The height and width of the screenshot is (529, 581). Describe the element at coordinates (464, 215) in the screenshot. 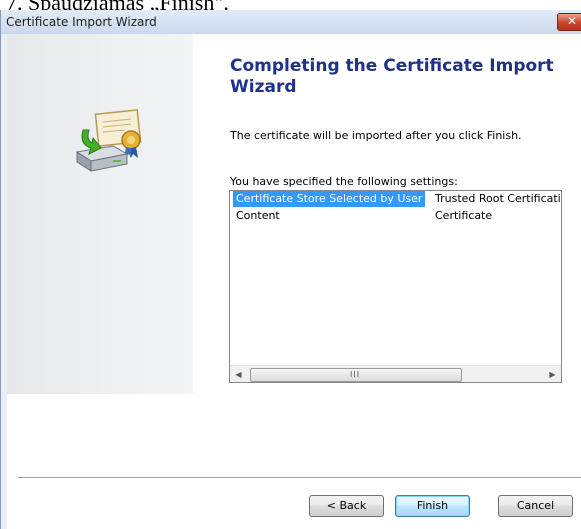

I see `setting-value: Certificate` at that location.